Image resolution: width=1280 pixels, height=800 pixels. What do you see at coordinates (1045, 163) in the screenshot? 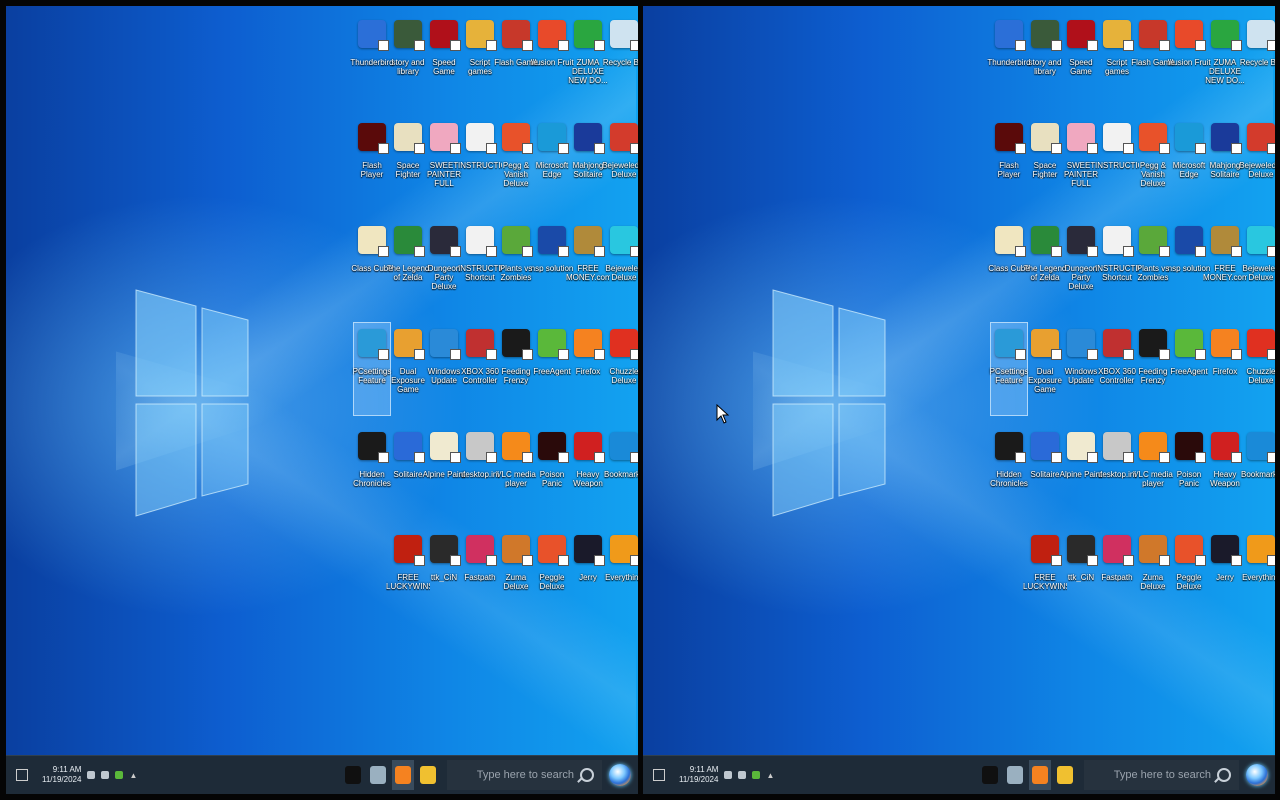
I see `desktop-icon: Space Fighter` at bounding box center [1045, 163].